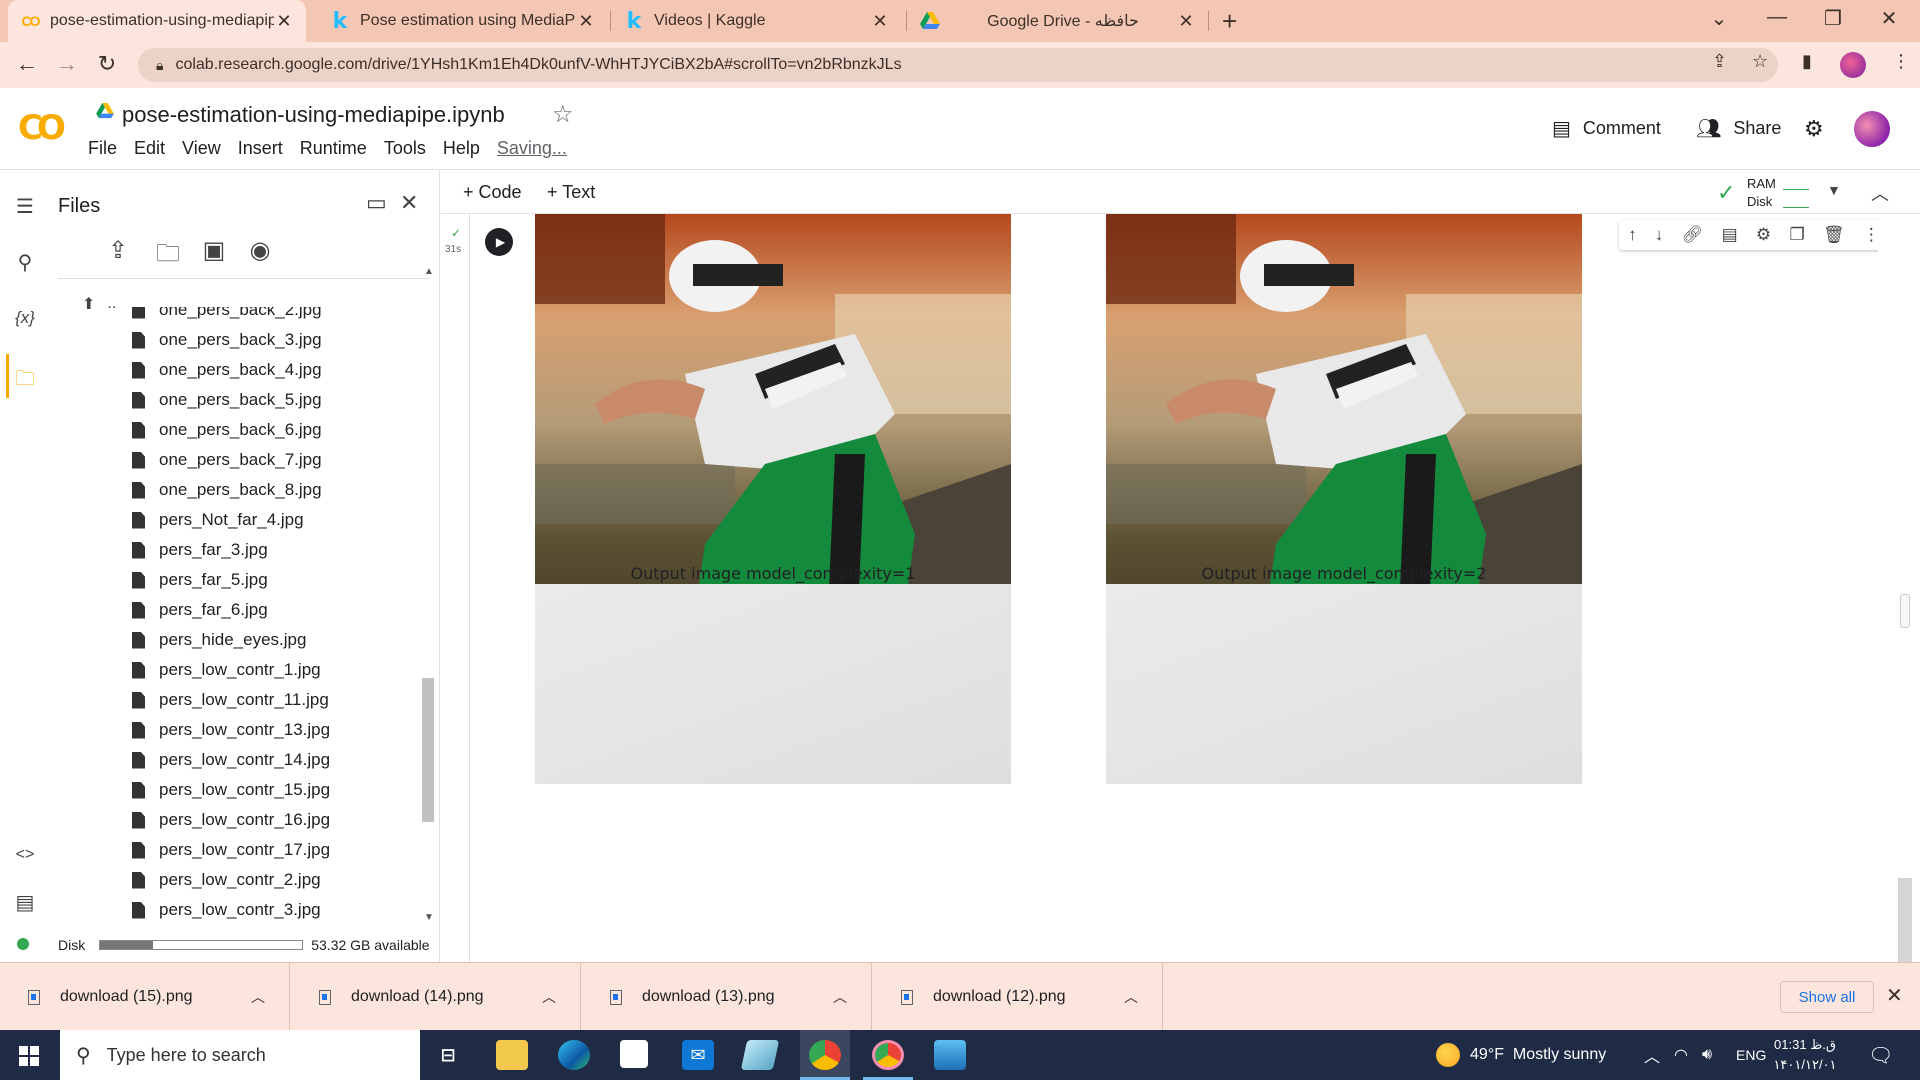 The image size is (1920, 1080). Describe the element at coordinates (428, 750) in the screenshot. I see `files-scrollbar-thumb` at that location.